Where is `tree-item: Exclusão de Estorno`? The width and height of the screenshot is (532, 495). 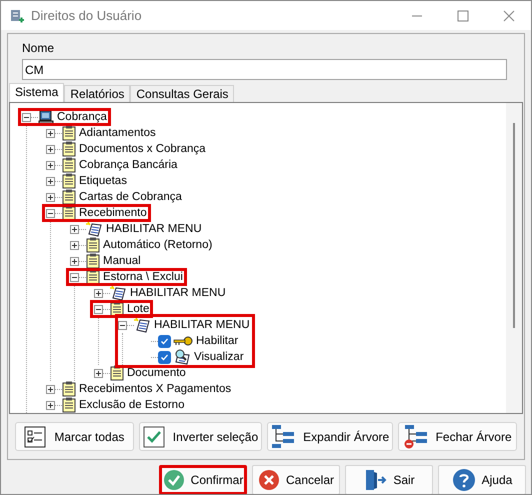
tree-item: Exclusão de Estorno is located at coordinates (131, 405).